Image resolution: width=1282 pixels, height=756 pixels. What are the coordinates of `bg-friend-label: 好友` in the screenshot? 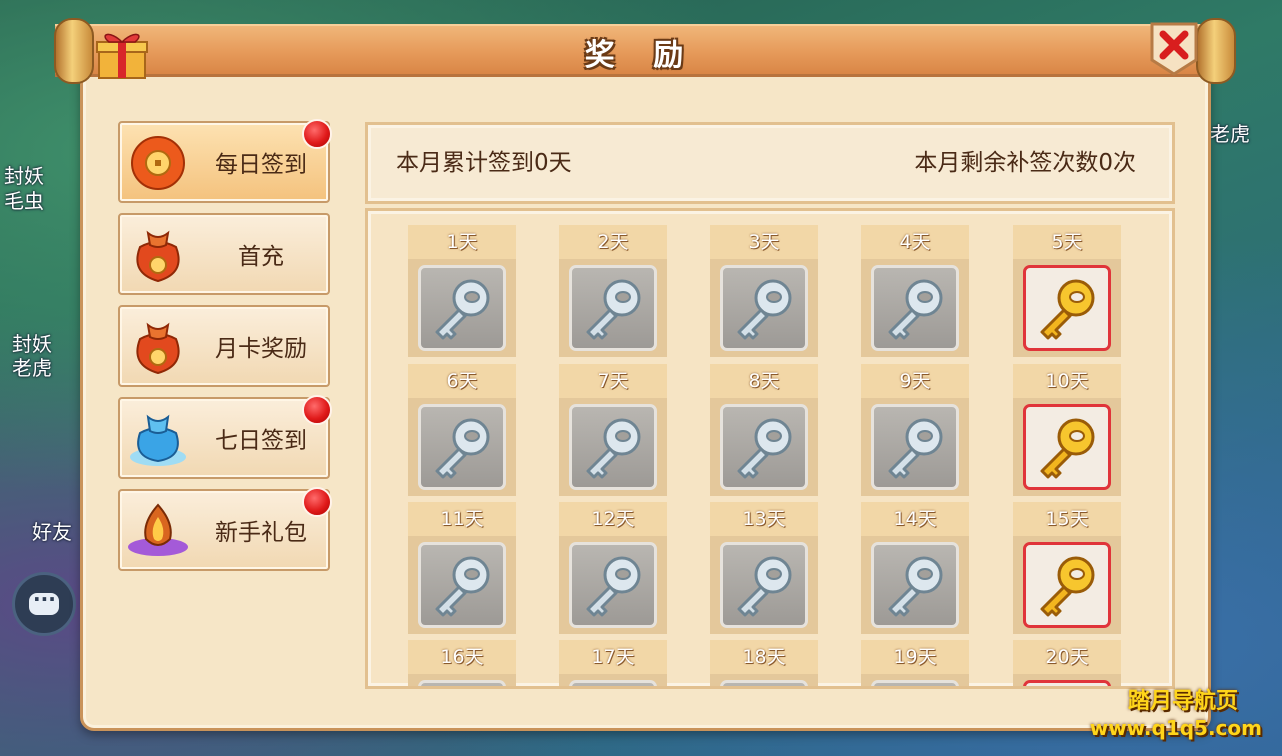 It's located at (52, 532).